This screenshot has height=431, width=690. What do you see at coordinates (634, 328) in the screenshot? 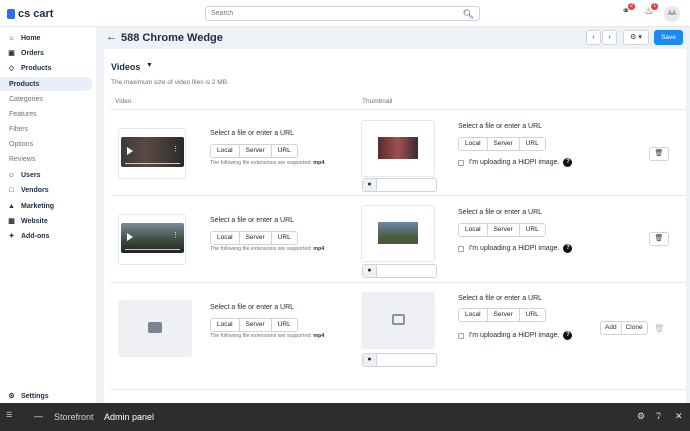
I see `clone-button: Clone` at bounding box center [634, 328].